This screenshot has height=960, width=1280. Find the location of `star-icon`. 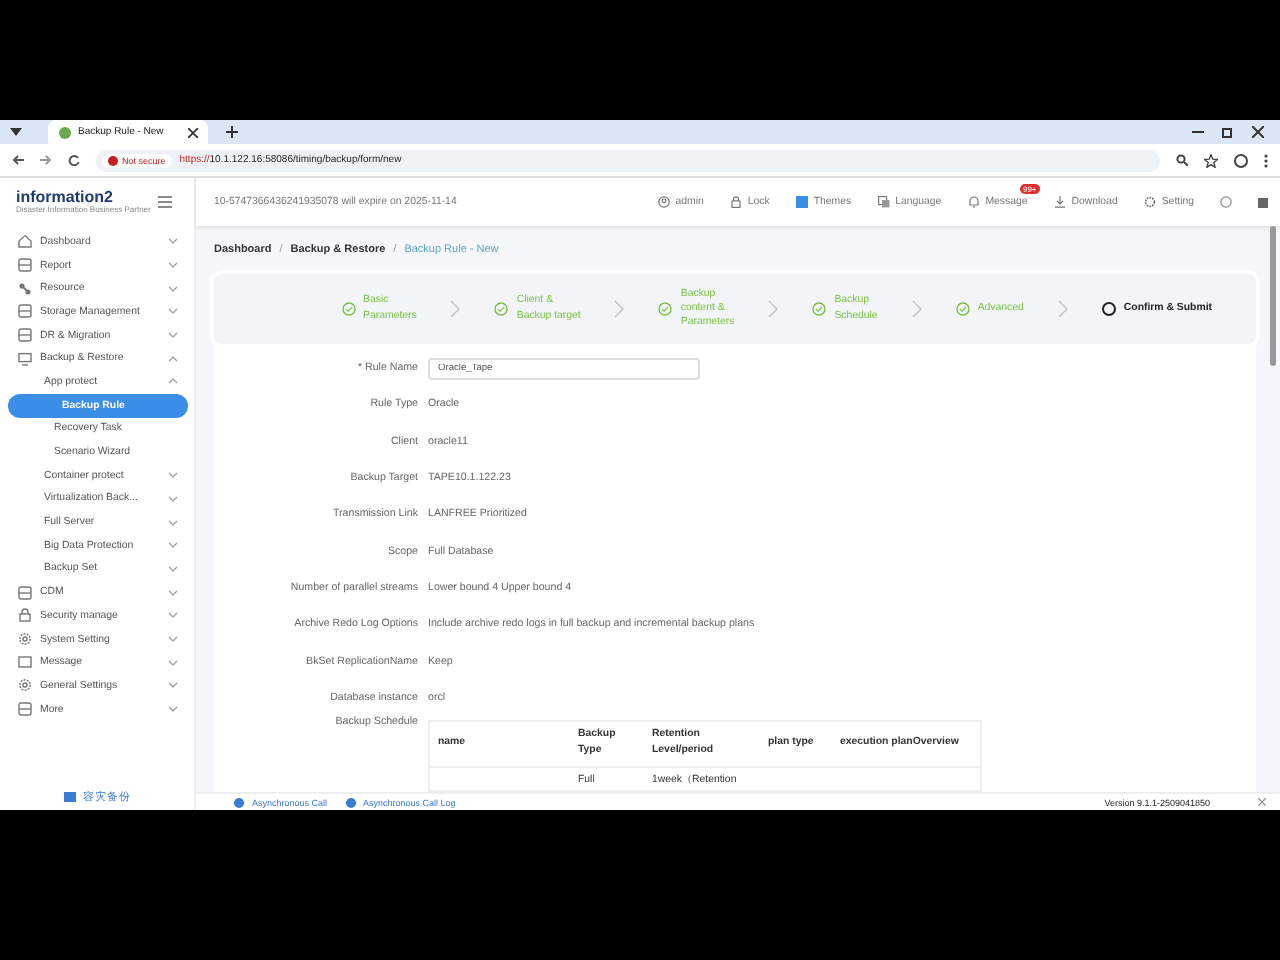

star-icon is located at coordinates (1211, 160).